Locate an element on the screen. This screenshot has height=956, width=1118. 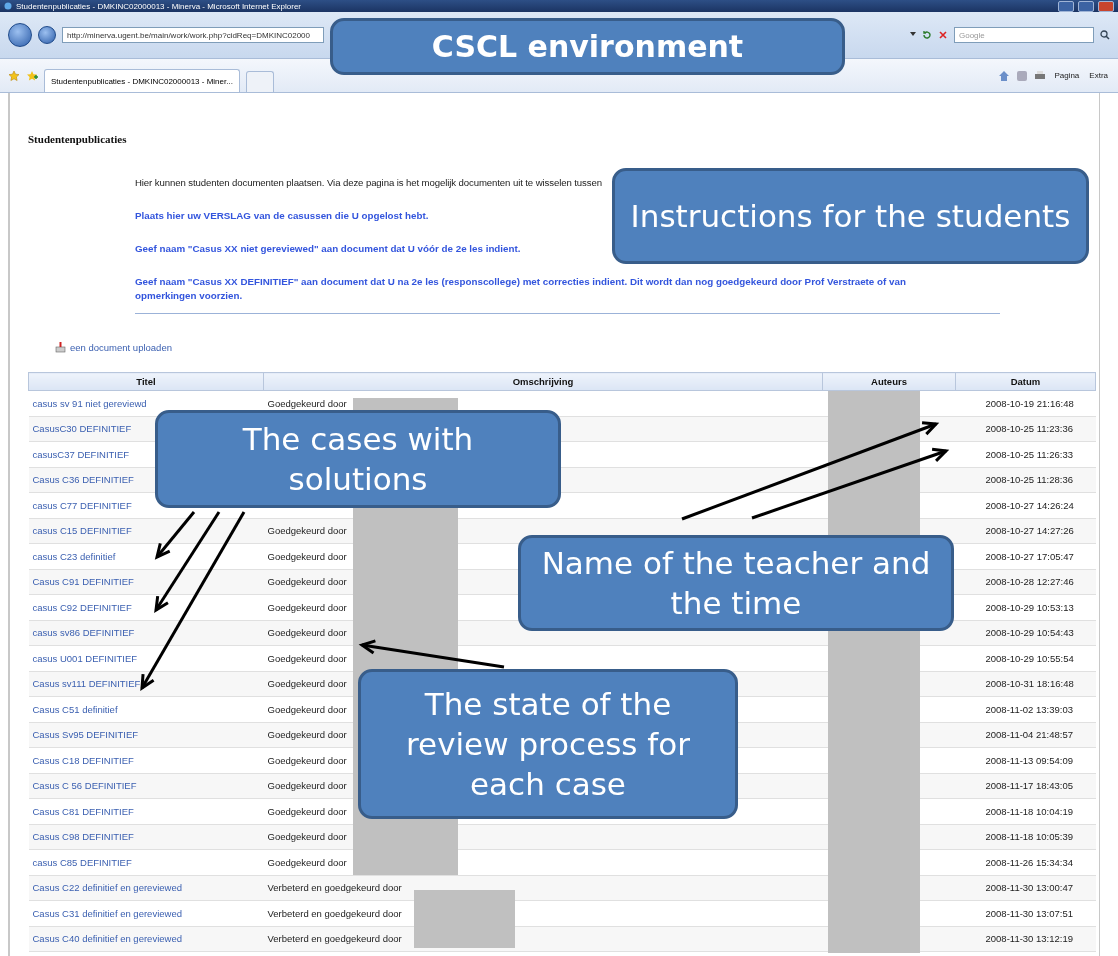
document-title-link: casus sv86 DEFINITIEF is located at coordinates (83, 633).